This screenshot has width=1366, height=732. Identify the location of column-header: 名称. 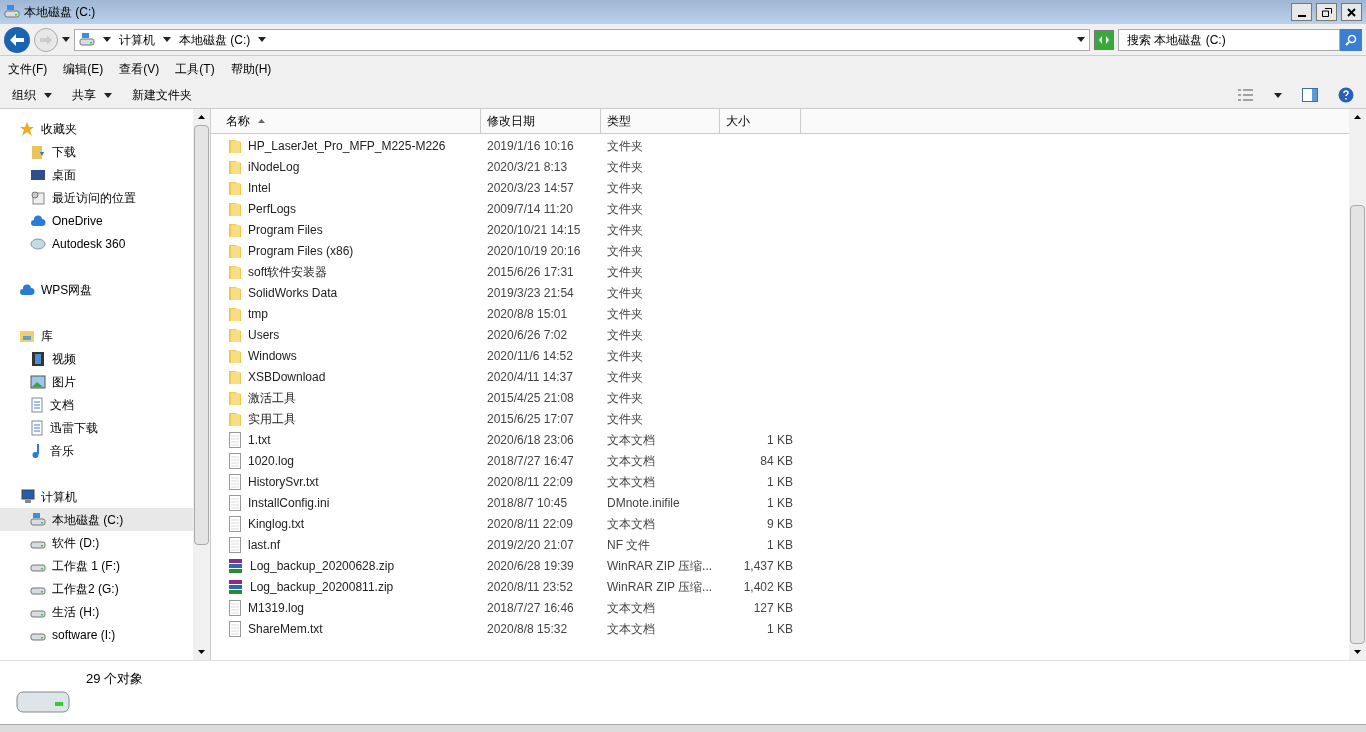
(346, 121).